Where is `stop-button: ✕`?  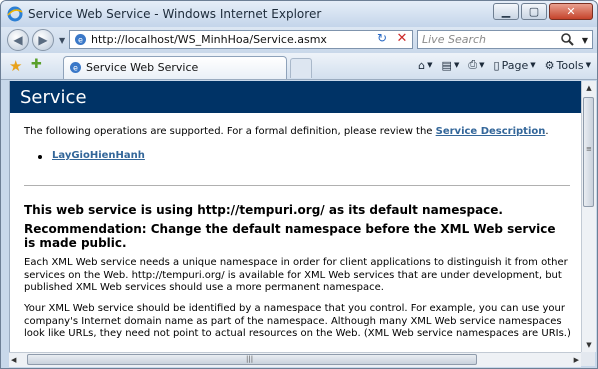 stop-button: ✕ is located at coordinates (402, 39).